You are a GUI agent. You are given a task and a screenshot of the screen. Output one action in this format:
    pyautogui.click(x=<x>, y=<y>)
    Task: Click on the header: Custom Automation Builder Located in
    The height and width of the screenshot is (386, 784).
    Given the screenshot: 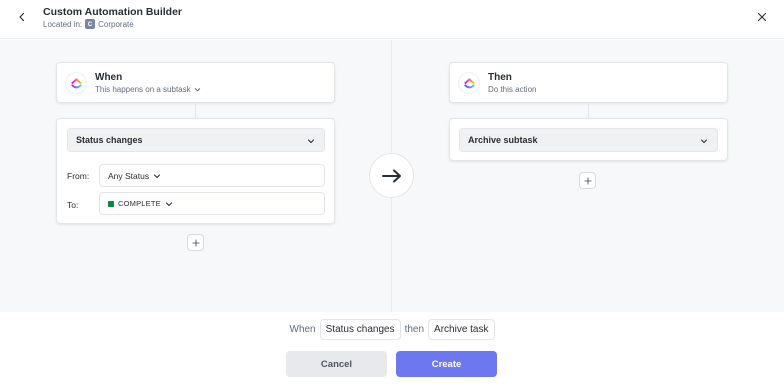 What is the action you would take?
    pyautogui.click(x=392, y=19)
    